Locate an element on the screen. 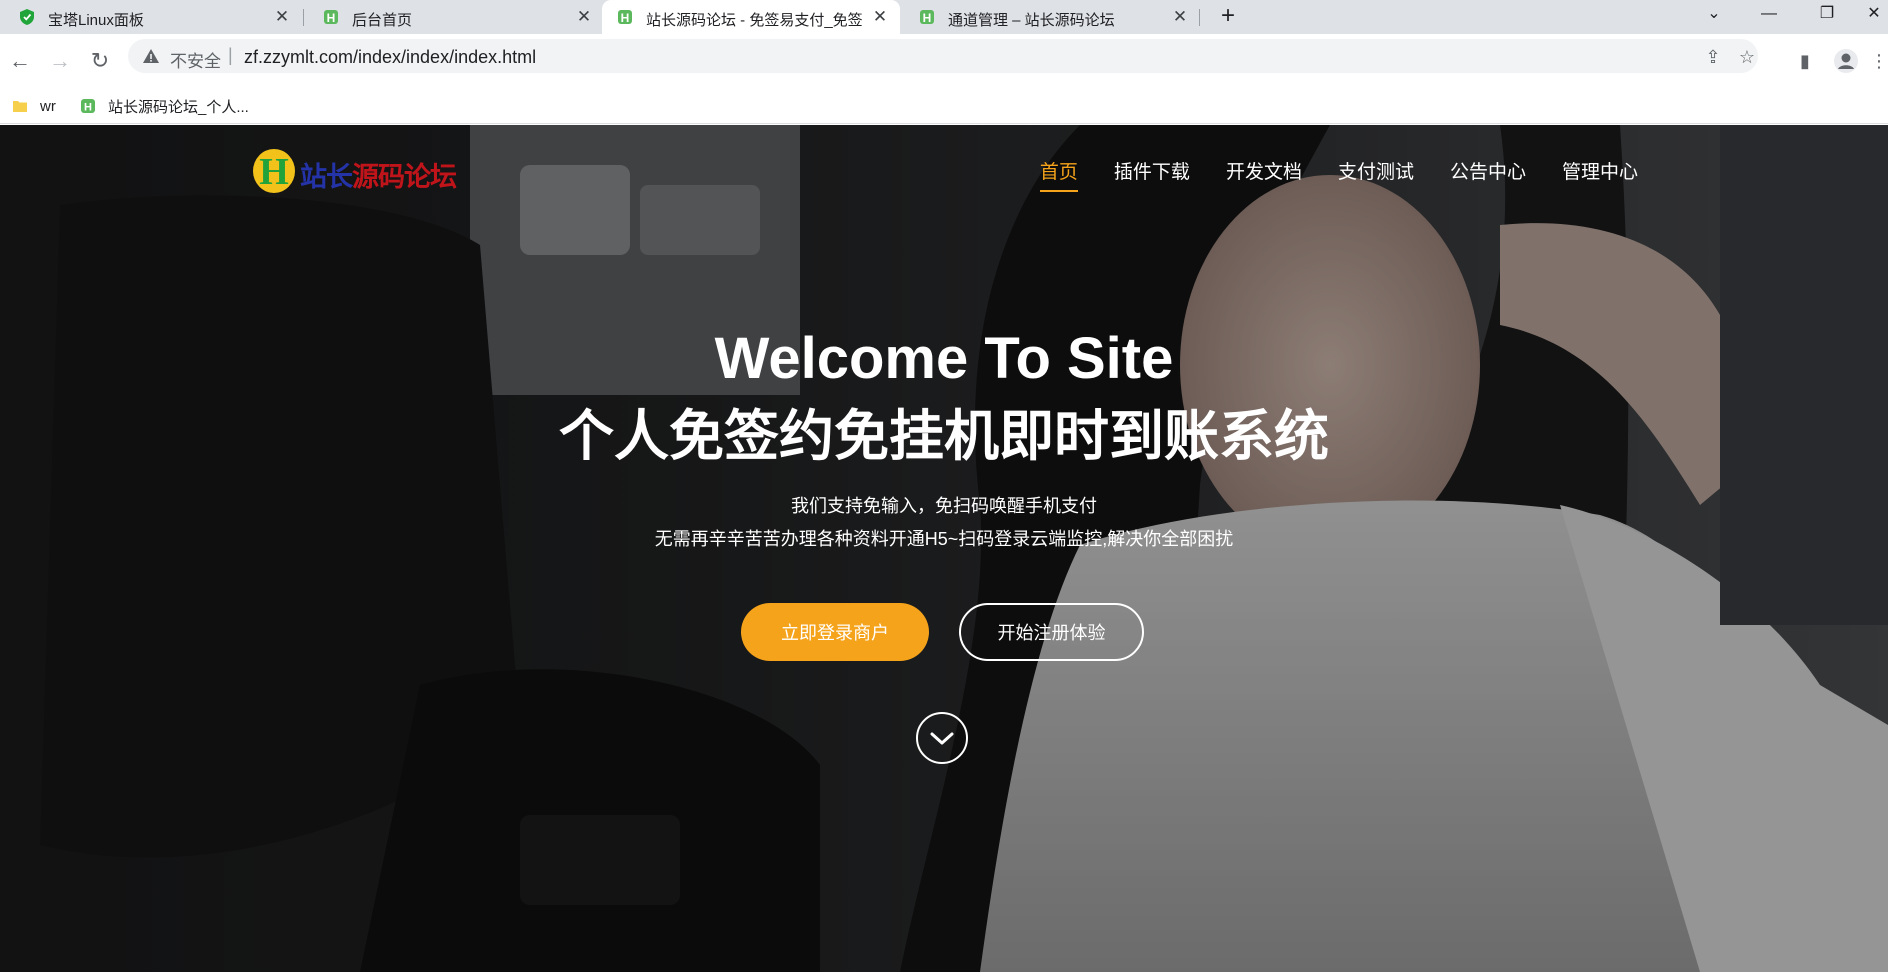  main-nav: 首页 插件下载 开发文档 支付测试 公告中心 管理中心 is located at coordinates (1321, 174).